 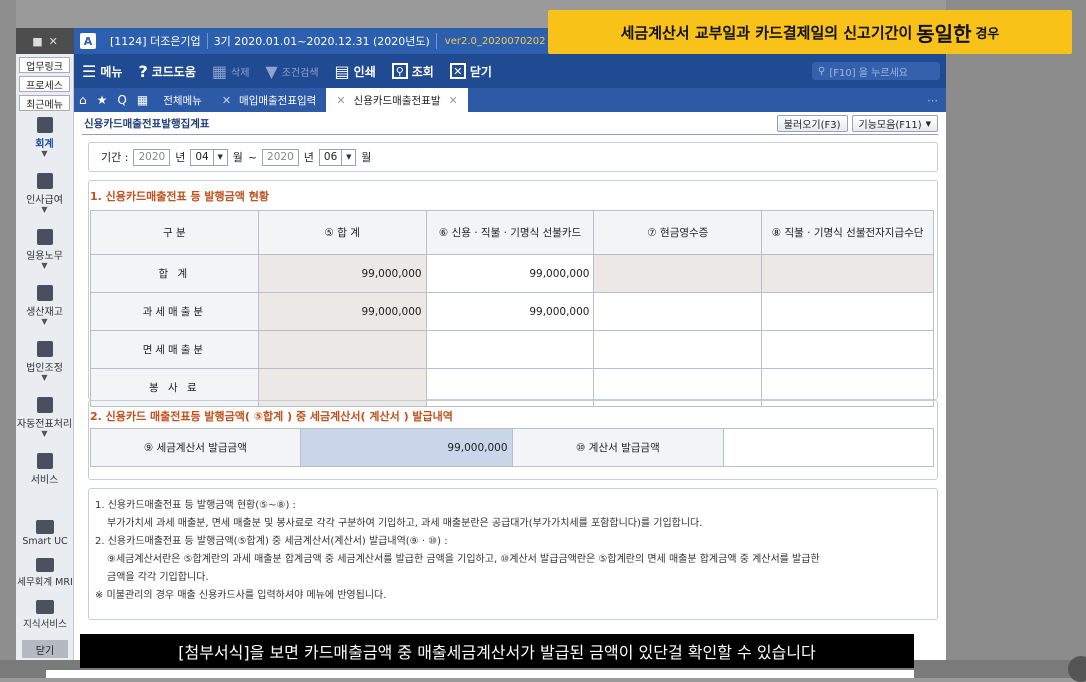 What do you see at coordinates (195, 505) in the screenshot?
I see `note-line: 1. 신용카드매출전표 등 발행금액 현황(⑤~⑧) :` at bounding box center [195, 505].